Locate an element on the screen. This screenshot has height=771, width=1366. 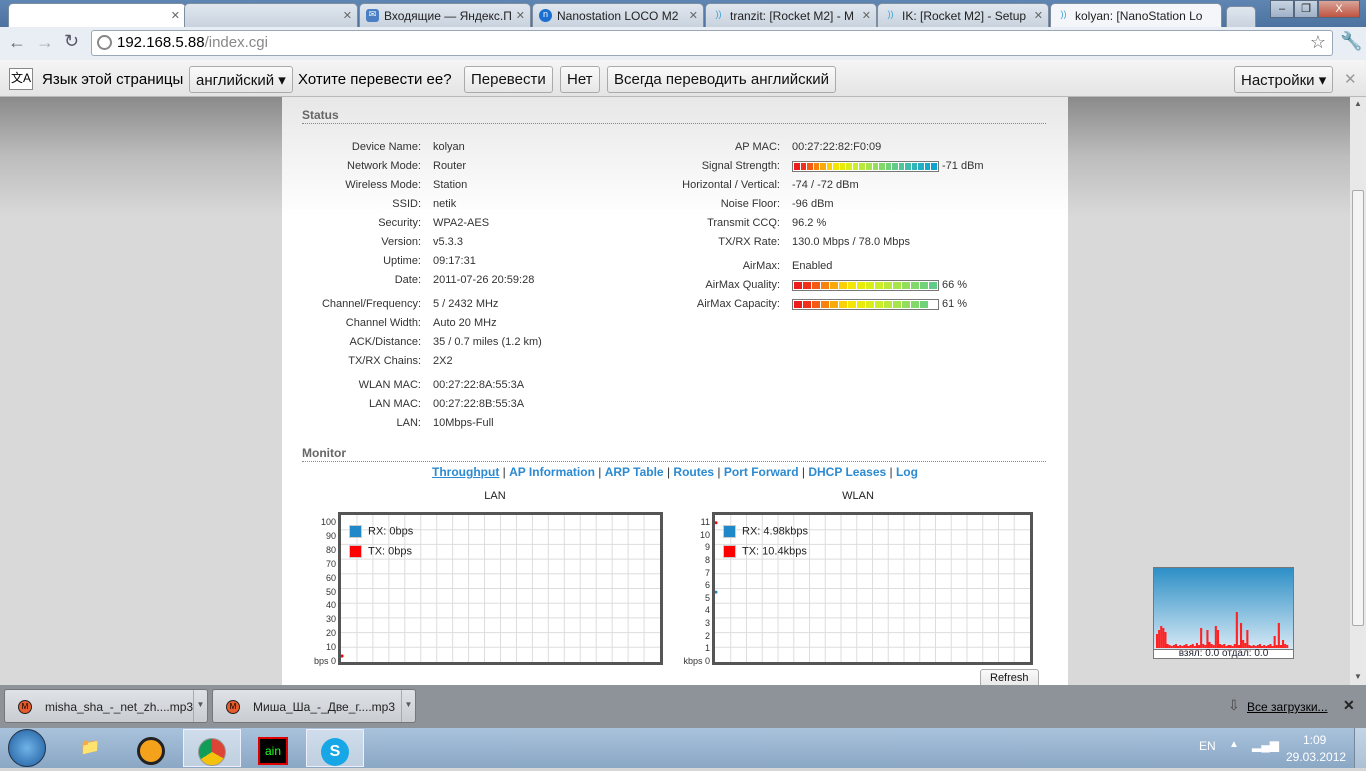
back-icon: ← is located at coordinates (17, 42).